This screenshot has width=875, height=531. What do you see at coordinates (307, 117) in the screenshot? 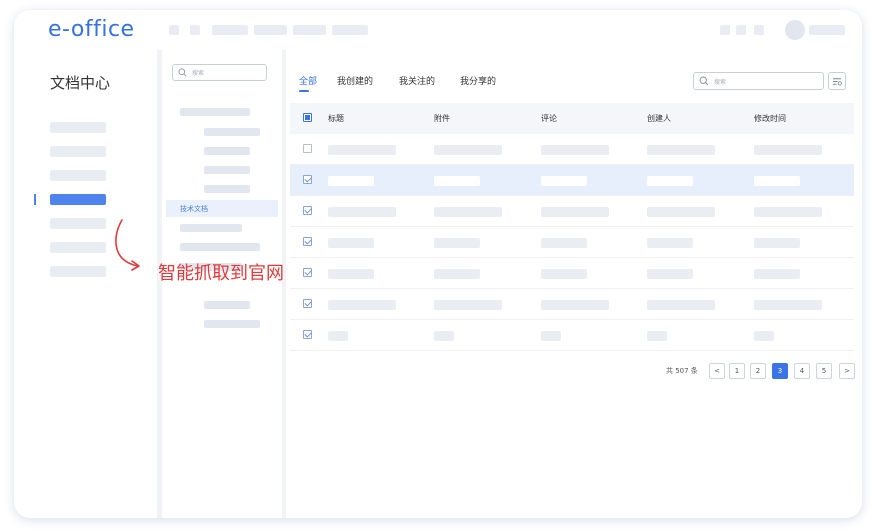
I see `select-all-checkbox` at bounding box center [307, 117].